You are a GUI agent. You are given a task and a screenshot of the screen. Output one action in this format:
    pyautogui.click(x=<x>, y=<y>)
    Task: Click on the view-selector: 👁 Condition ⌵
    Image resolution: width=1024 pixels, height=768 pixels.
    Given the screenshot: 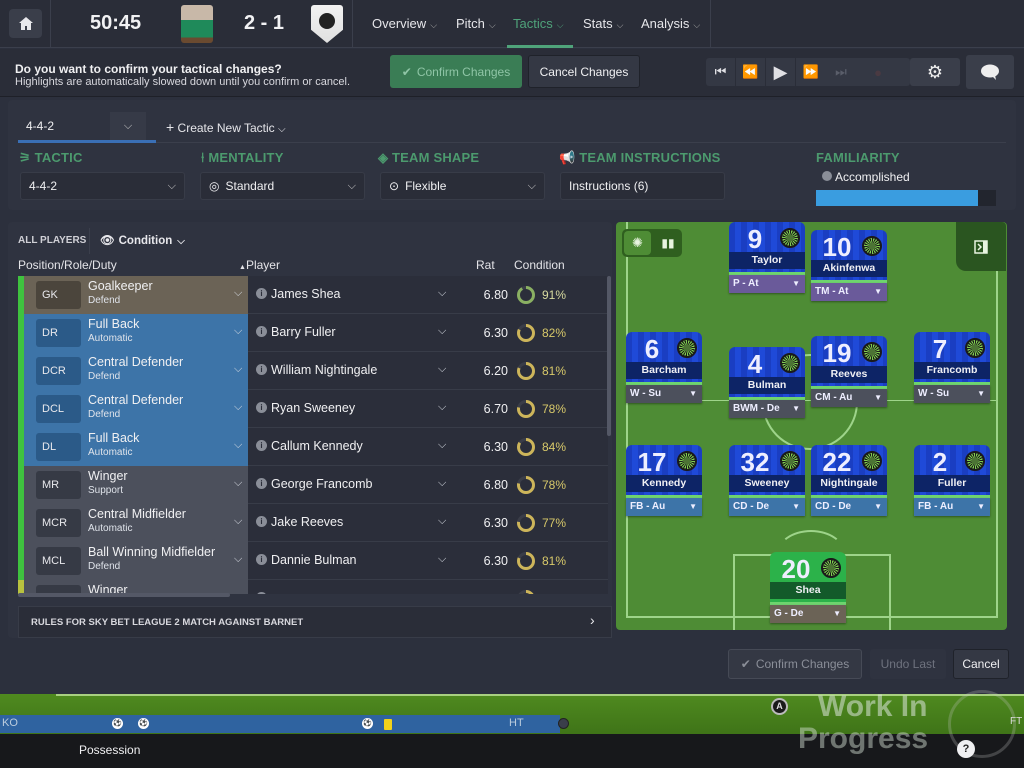 What is the action you would take?
    pyautogui.click(x=142, y=240)
    